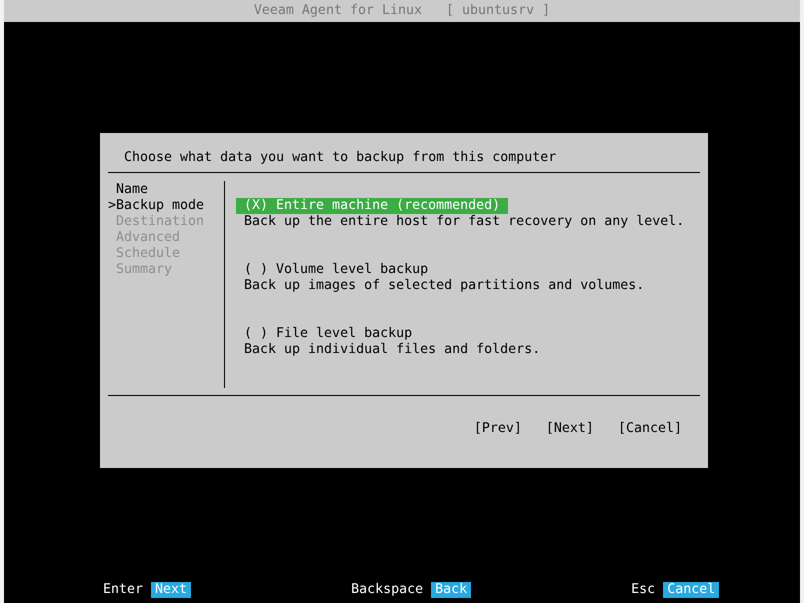  Describe the element at coordinates (123, 590) in the screenshot. I see `hotkey-label: Enter` at that location.